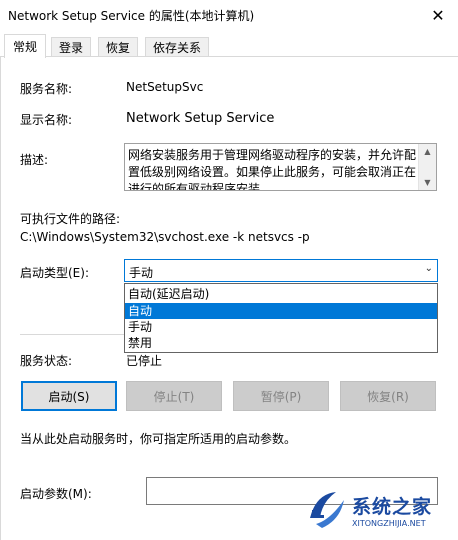 The width and height of the screenshot is (458, 540). Describe the element at coordinates (46, 120) in the screenshot. I see `display-name-label: 显示名称:` at that location.